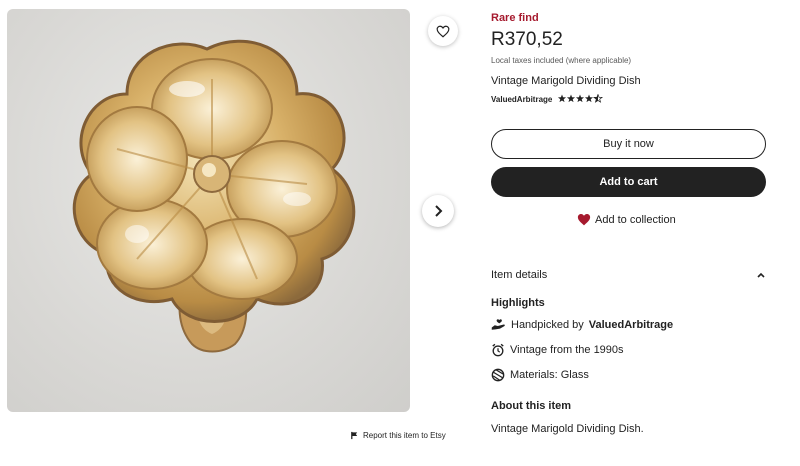  I want to click on materials-text: Materials: Glass, so click(549, 375).